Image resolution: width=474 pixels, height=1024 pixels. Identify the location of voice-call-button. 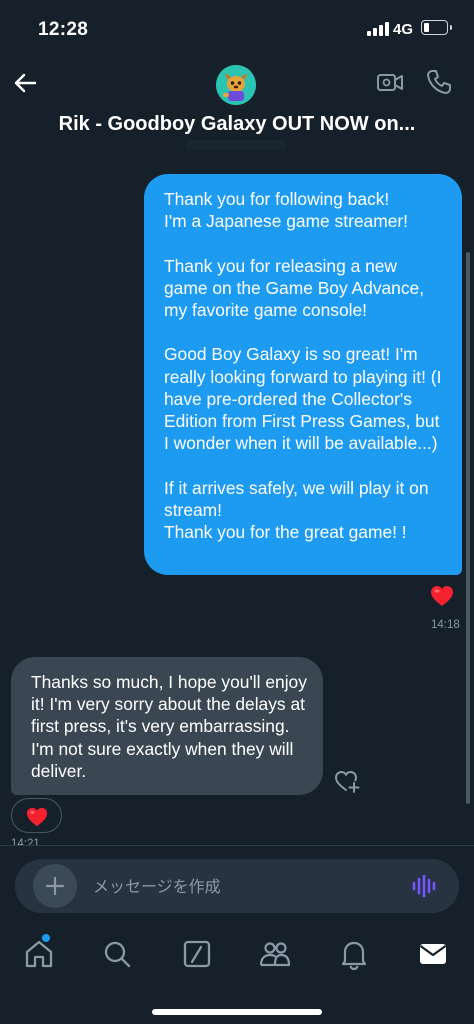
(439, 82).